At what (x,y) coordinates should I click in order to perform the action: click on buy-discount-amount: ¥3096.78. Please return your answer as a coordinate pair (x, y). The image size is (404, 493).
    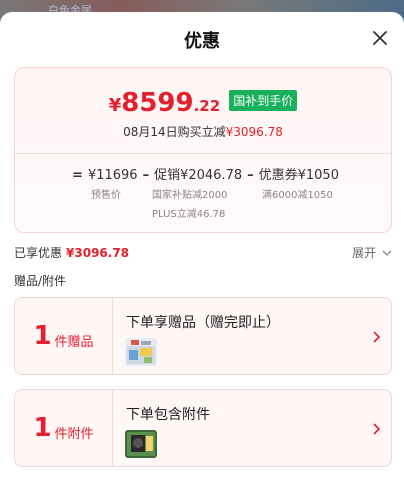
    Looking at the image, I should click on (254, 132).